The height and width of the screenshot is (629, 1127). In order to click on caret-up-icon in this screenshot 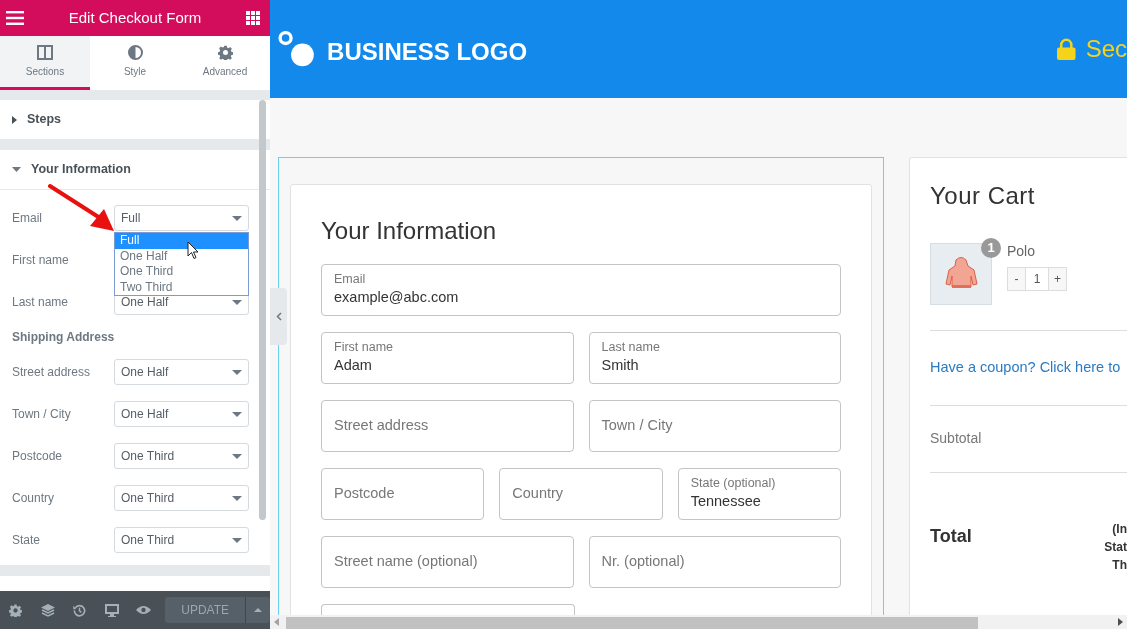, I will do `click(258, 610)`.